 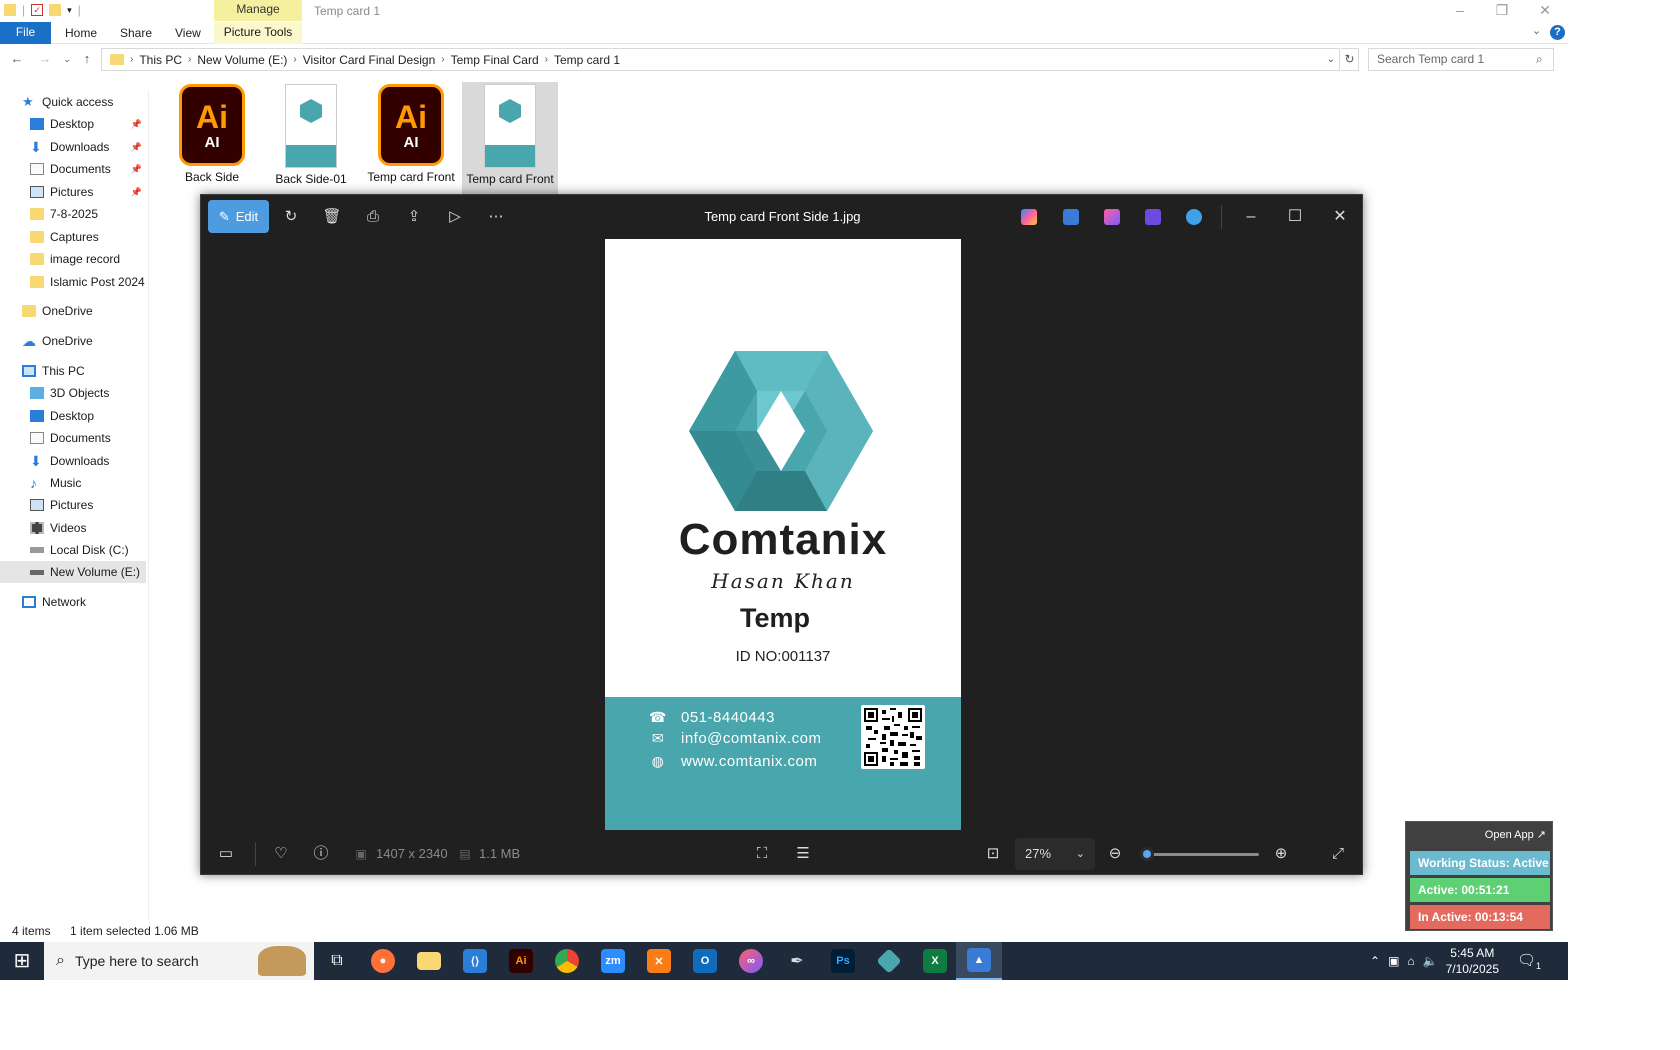 What do you see at coordinates (1146, 854) in the screenshot?
I see `zoom-slider-thumb` at bounding box center [1146, 854].